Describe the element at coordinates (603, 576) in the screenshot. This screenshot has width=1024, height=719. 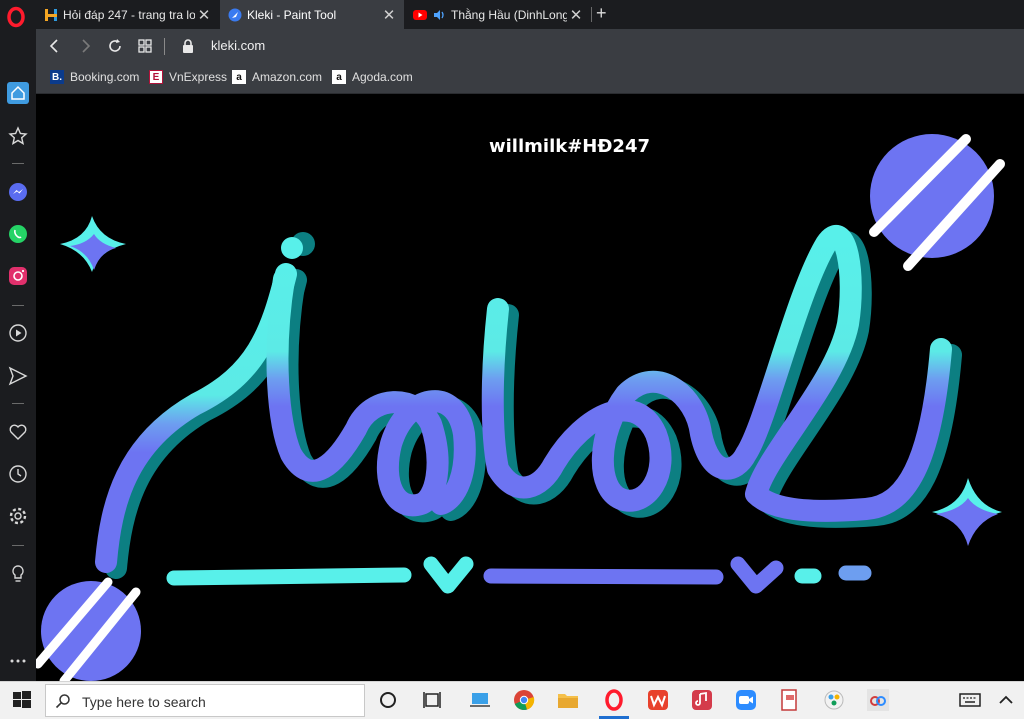
I see `underline-middle` at that location.